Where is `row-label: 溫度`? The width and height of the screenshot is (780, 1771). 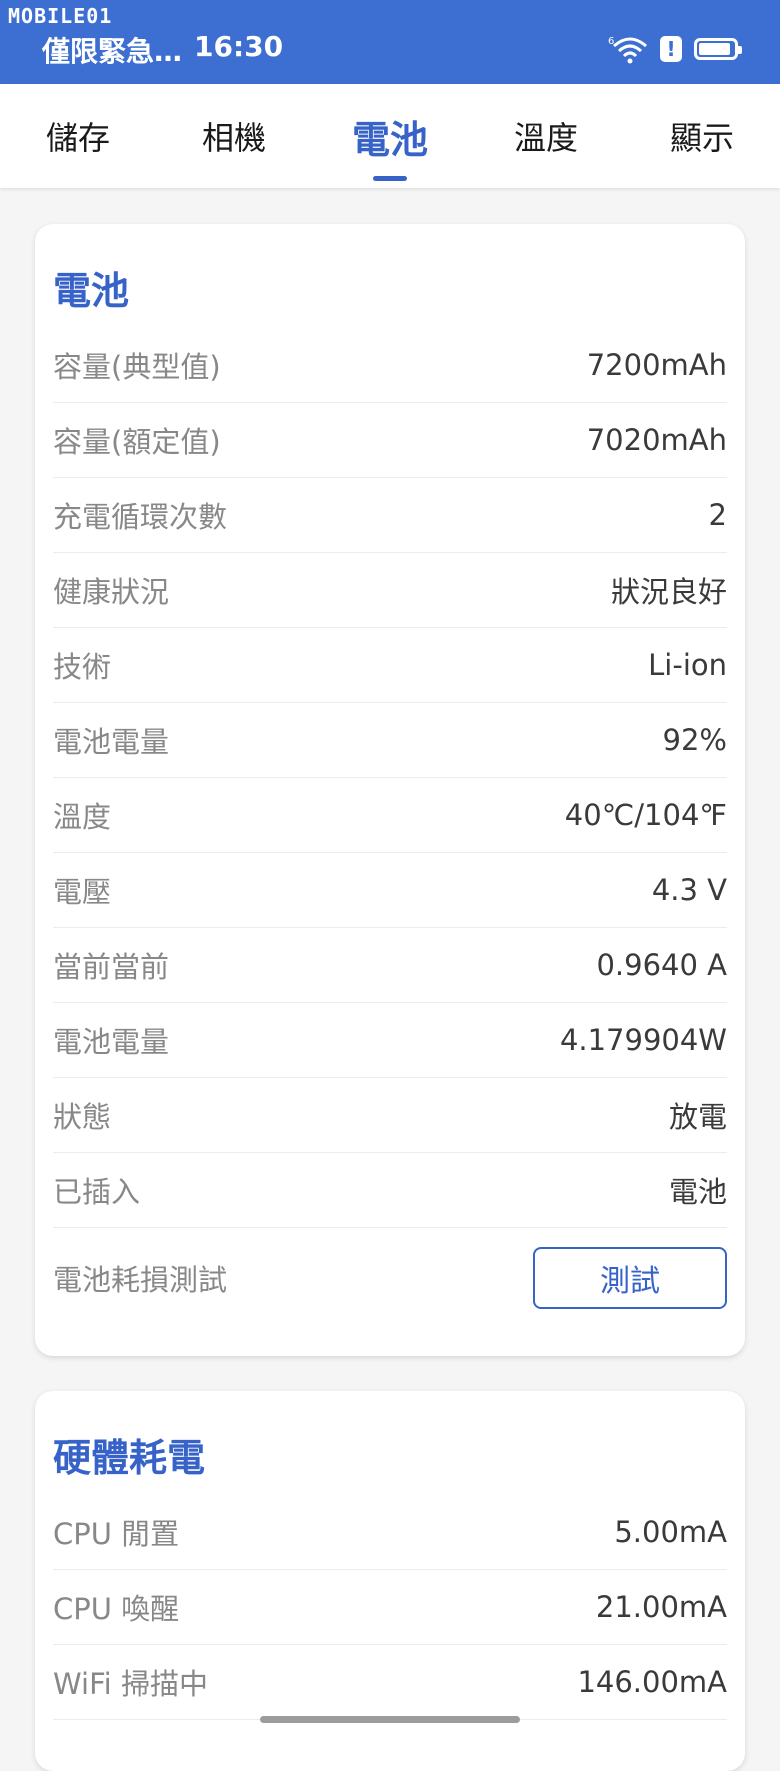
row-label: 溫度 is located at coordinates (82, 817).